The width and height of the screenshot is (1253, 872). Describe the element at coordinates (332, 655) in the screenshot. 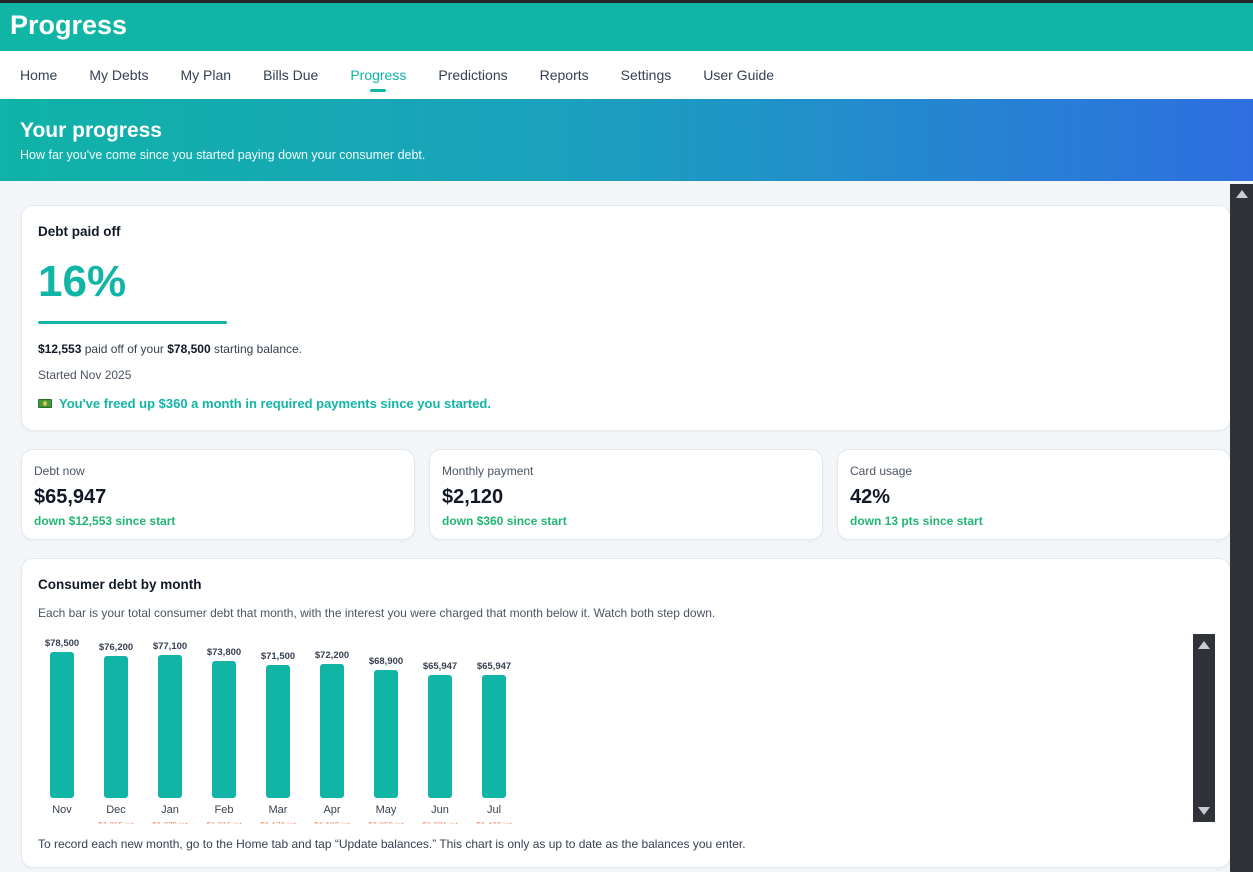

I see `bar-value-label: $72,200` at that location.